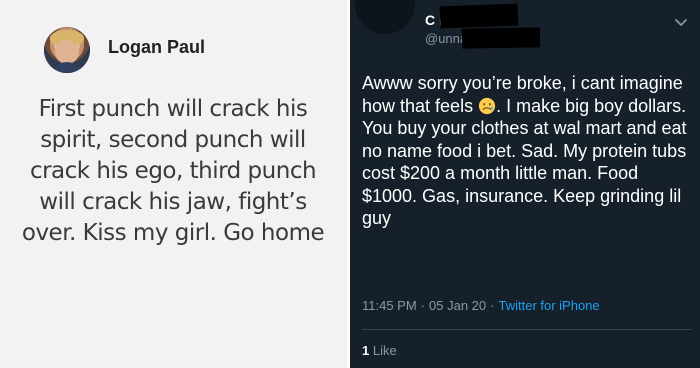 The height and width of the screenshot is (368, 700). What do you see at coordinates (457, 305) in the screenshot?
I see `tweet-date: 05 Jan 20` at bounding box center [457, 305].